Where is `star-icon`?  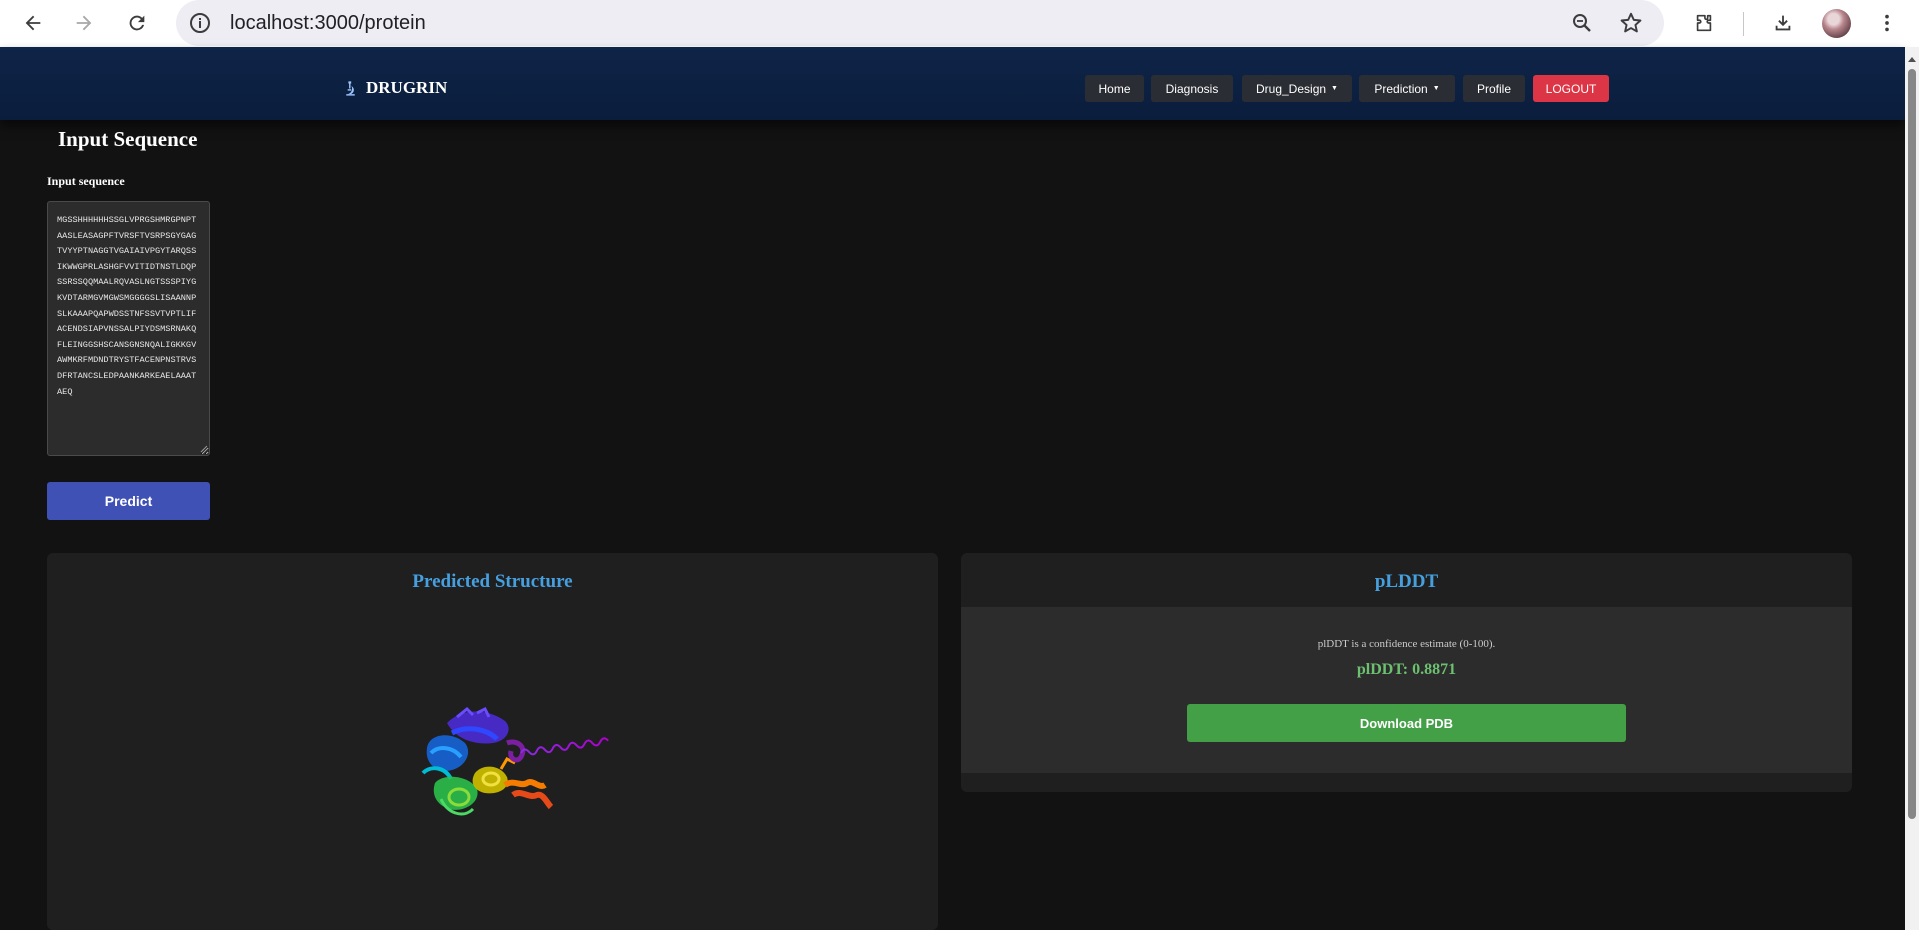
star-icon is located at coordinates (1631, 23).